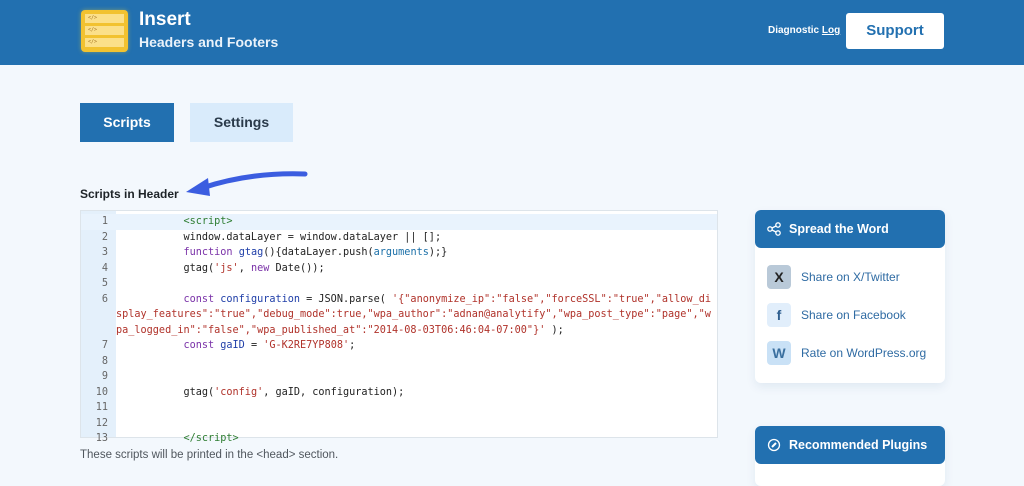  I want to click on plugin-logo: </> </> </>, so click(104, 31).